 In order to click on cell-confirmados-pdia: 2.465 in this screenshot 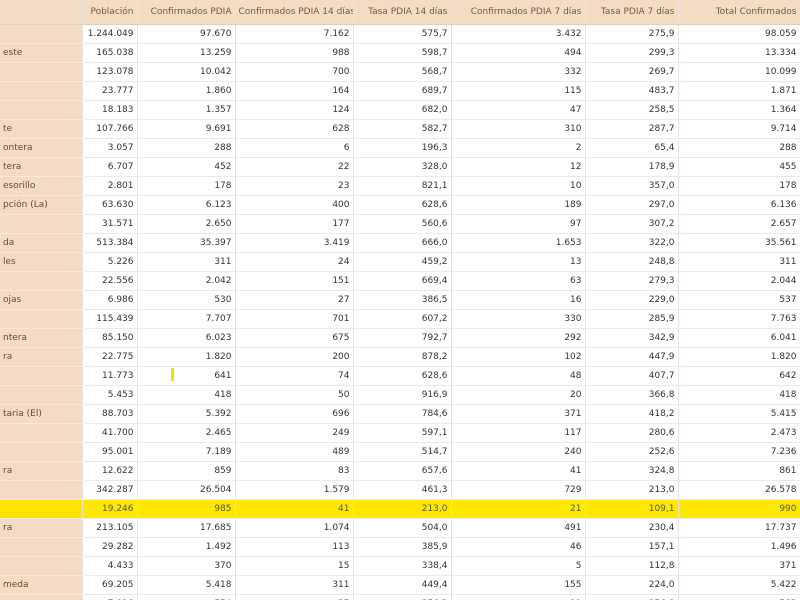, I will do `click(186, 433)`.